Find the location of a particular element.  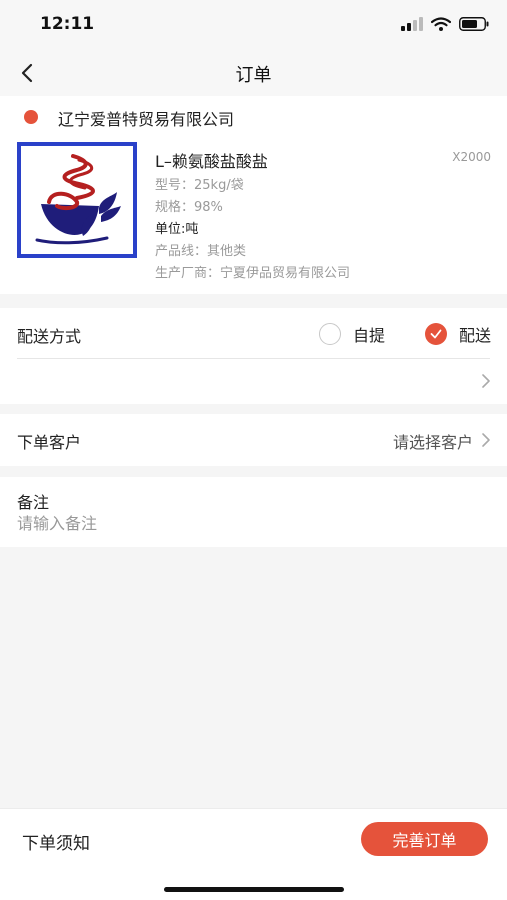

product-image is located at coordinates (77, 200).